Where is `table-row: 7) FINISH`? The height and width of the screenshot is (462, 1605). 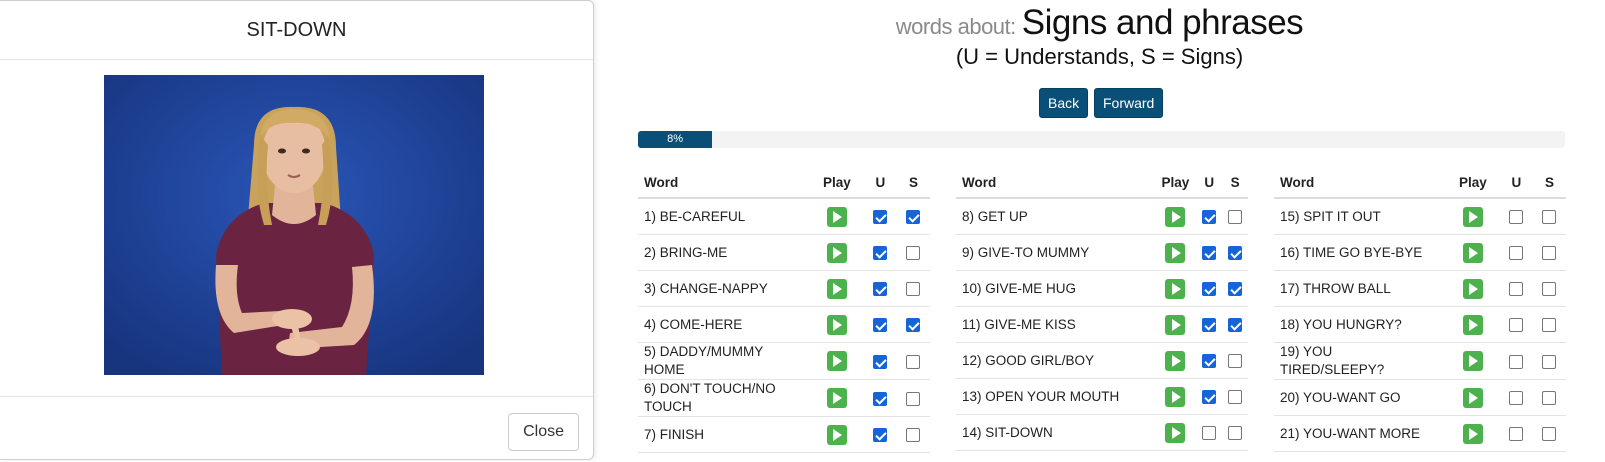
table-row: 7) FINISH is located at coordinates (784, 434).